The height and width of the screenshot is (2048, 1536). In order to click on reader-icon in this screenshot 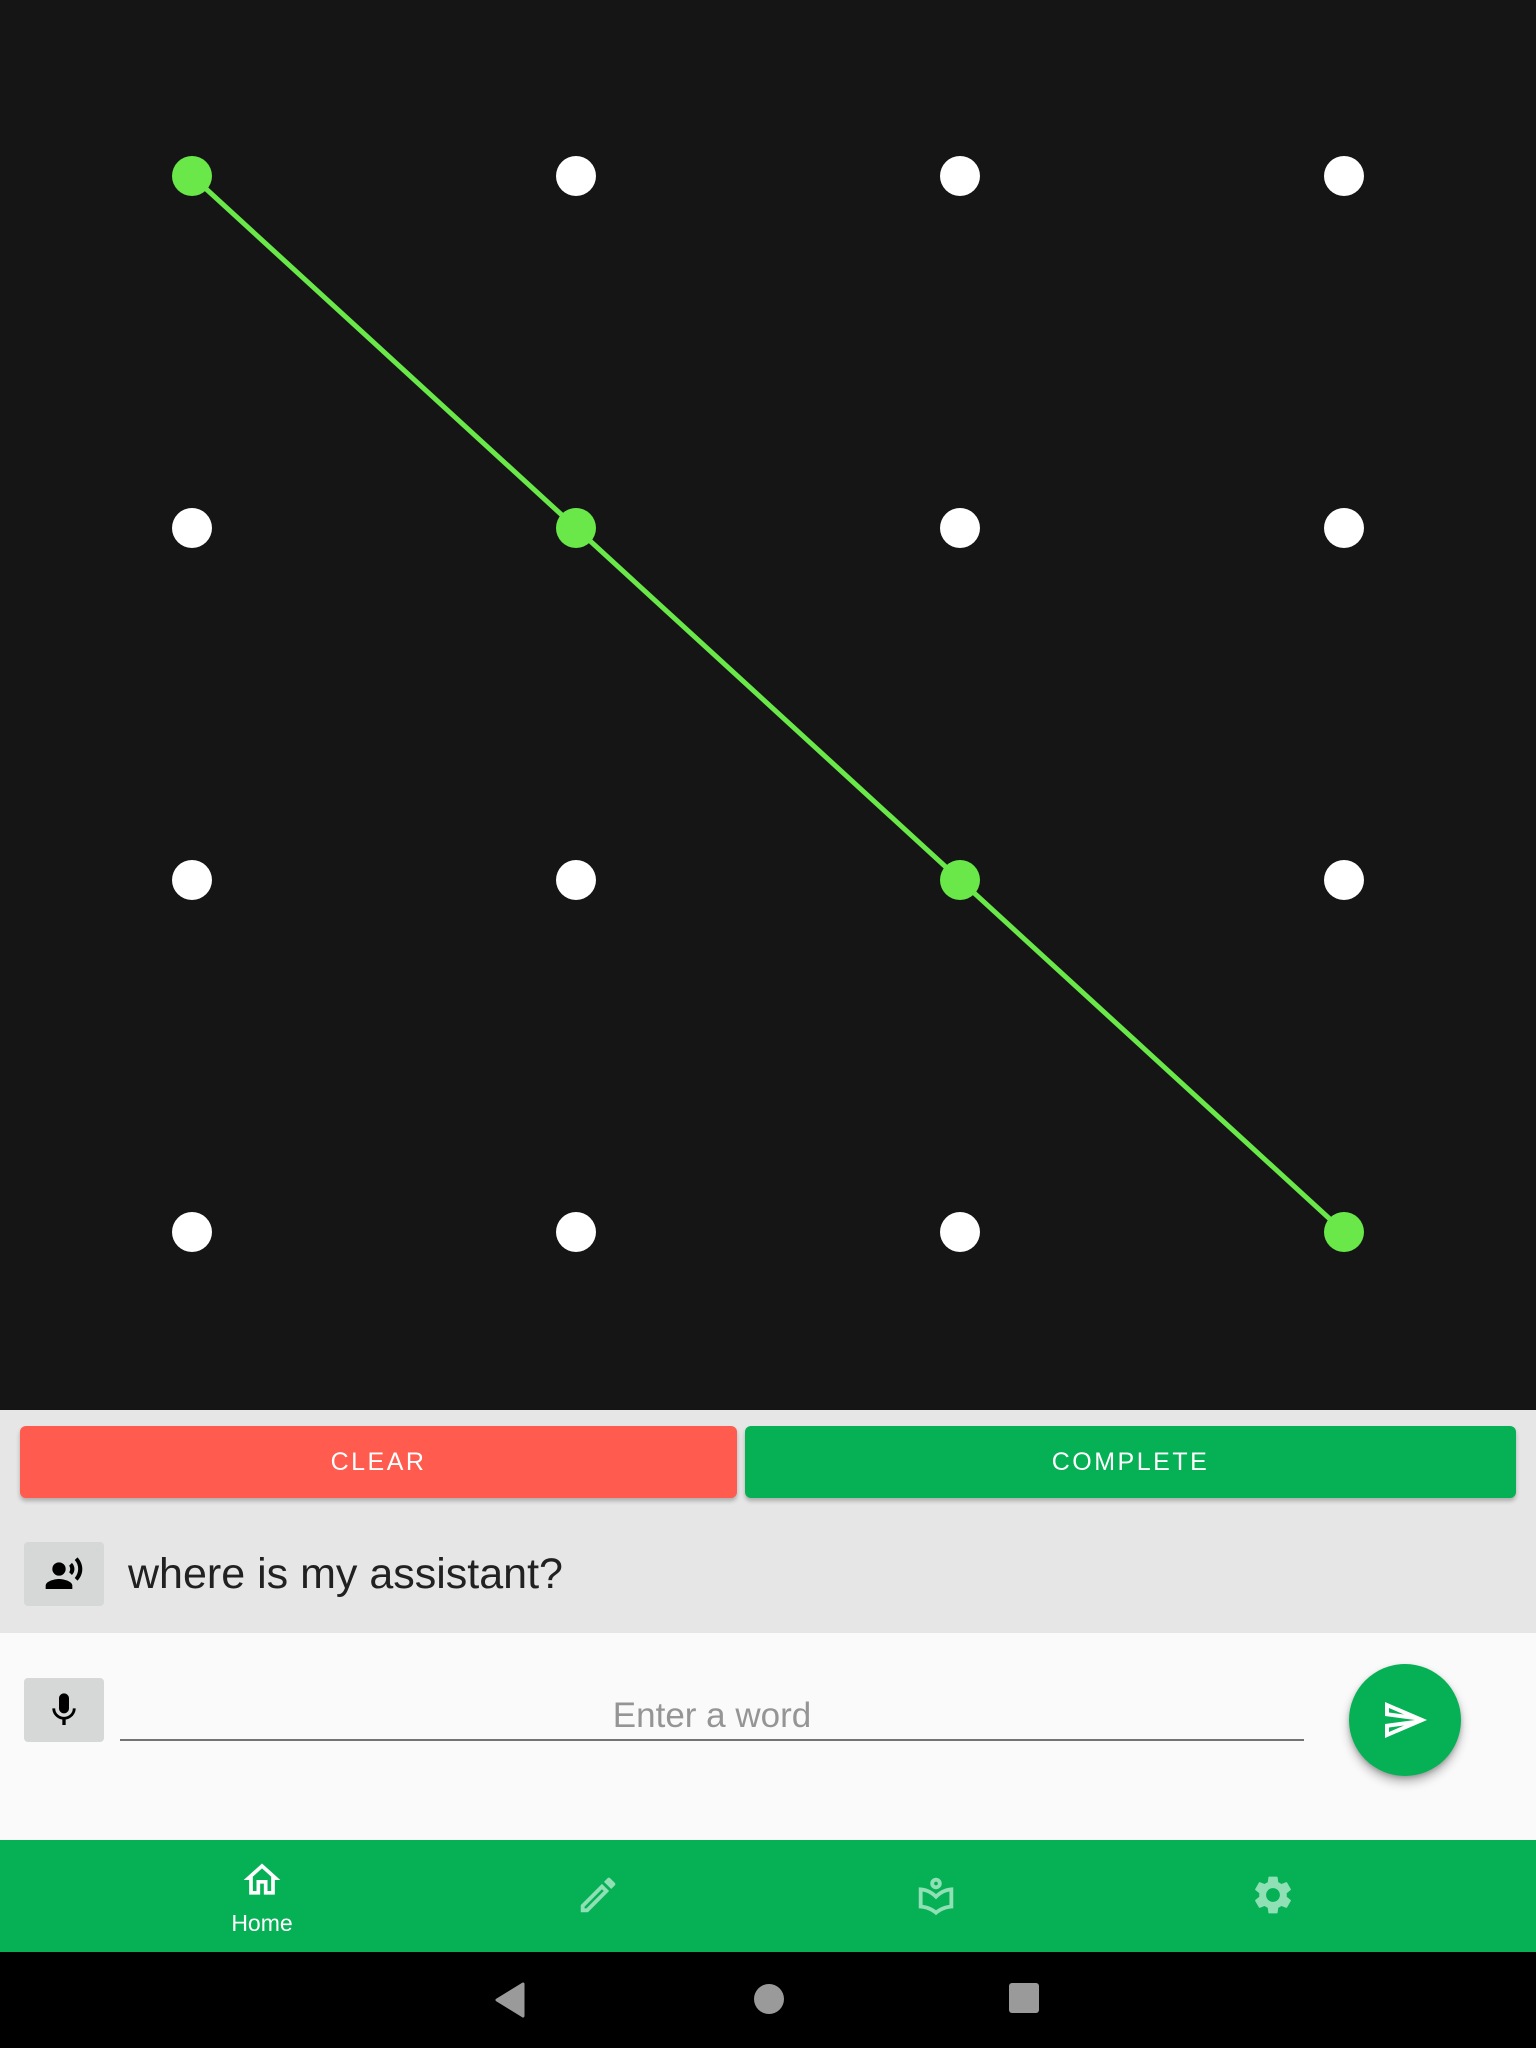, I will do `click(936, 1896)`.